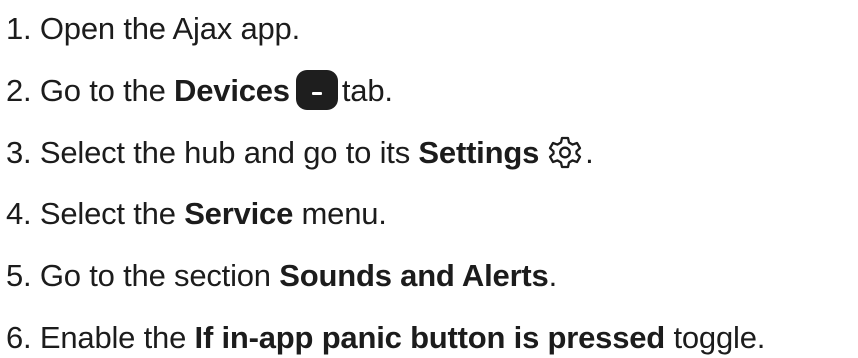 Image resolution: width=858 pixels, height=358 pixels. What do you see at coordinates (239, 213) in the screenshot?
I see `service-label: Service` at bounding box center [239, 213].